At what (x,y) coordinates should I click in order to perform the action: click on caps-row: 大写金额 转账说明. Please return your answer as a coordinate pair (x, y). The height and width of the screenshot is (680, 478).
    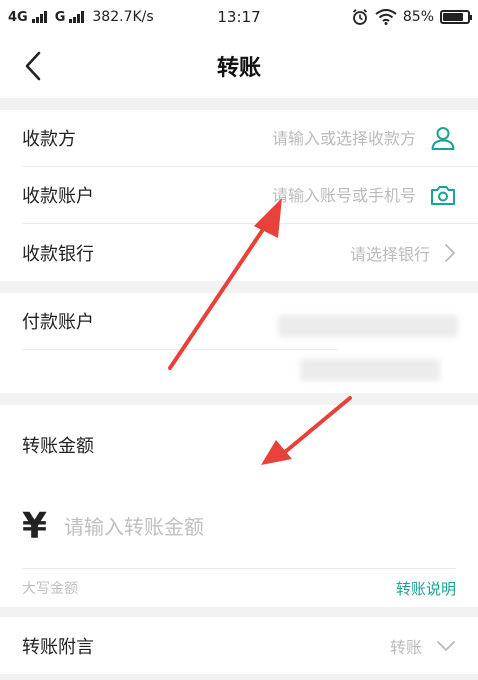
    Looking at the image, I should click on (239, 588).